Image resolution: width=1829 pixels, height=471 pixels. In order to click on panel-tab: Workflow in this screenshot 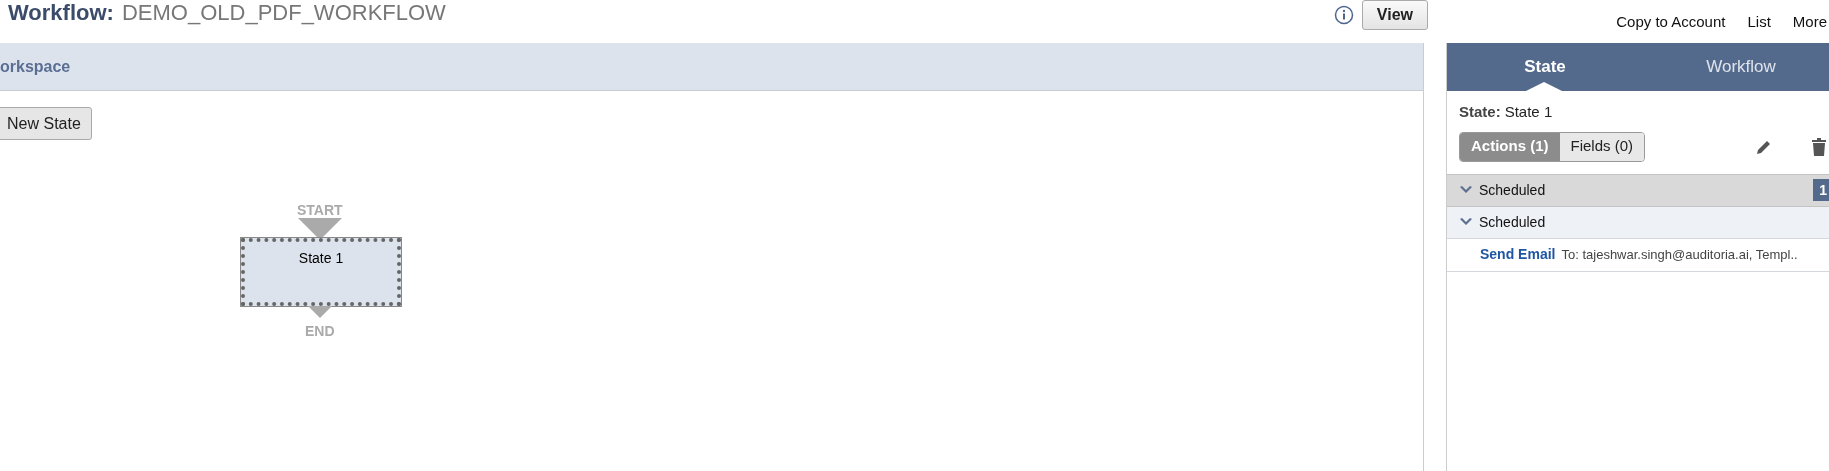, I will do `click(1736, 67)`.